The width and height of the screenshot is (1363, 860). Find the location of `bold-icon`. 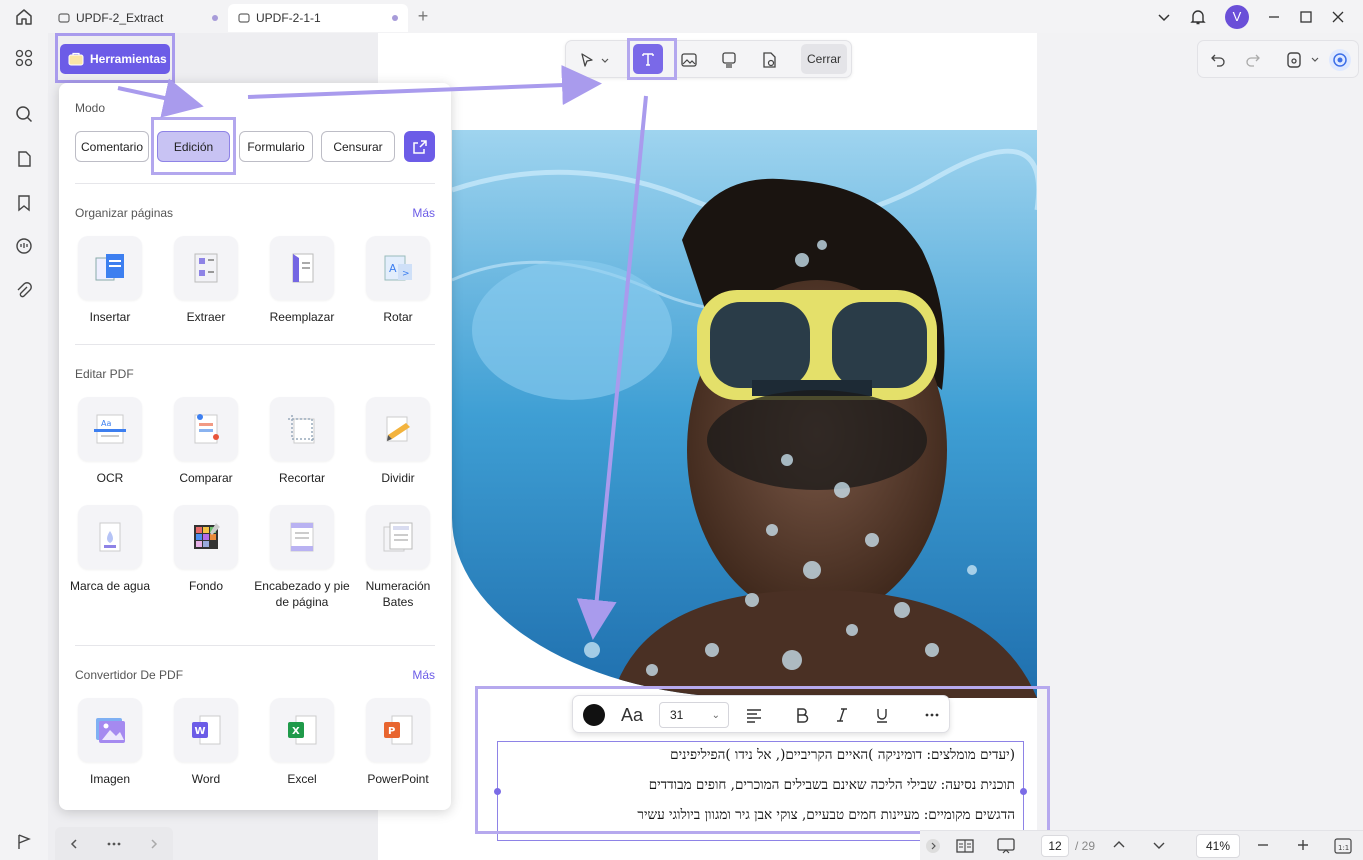

bold-icon is located at coordinates (802, 715).